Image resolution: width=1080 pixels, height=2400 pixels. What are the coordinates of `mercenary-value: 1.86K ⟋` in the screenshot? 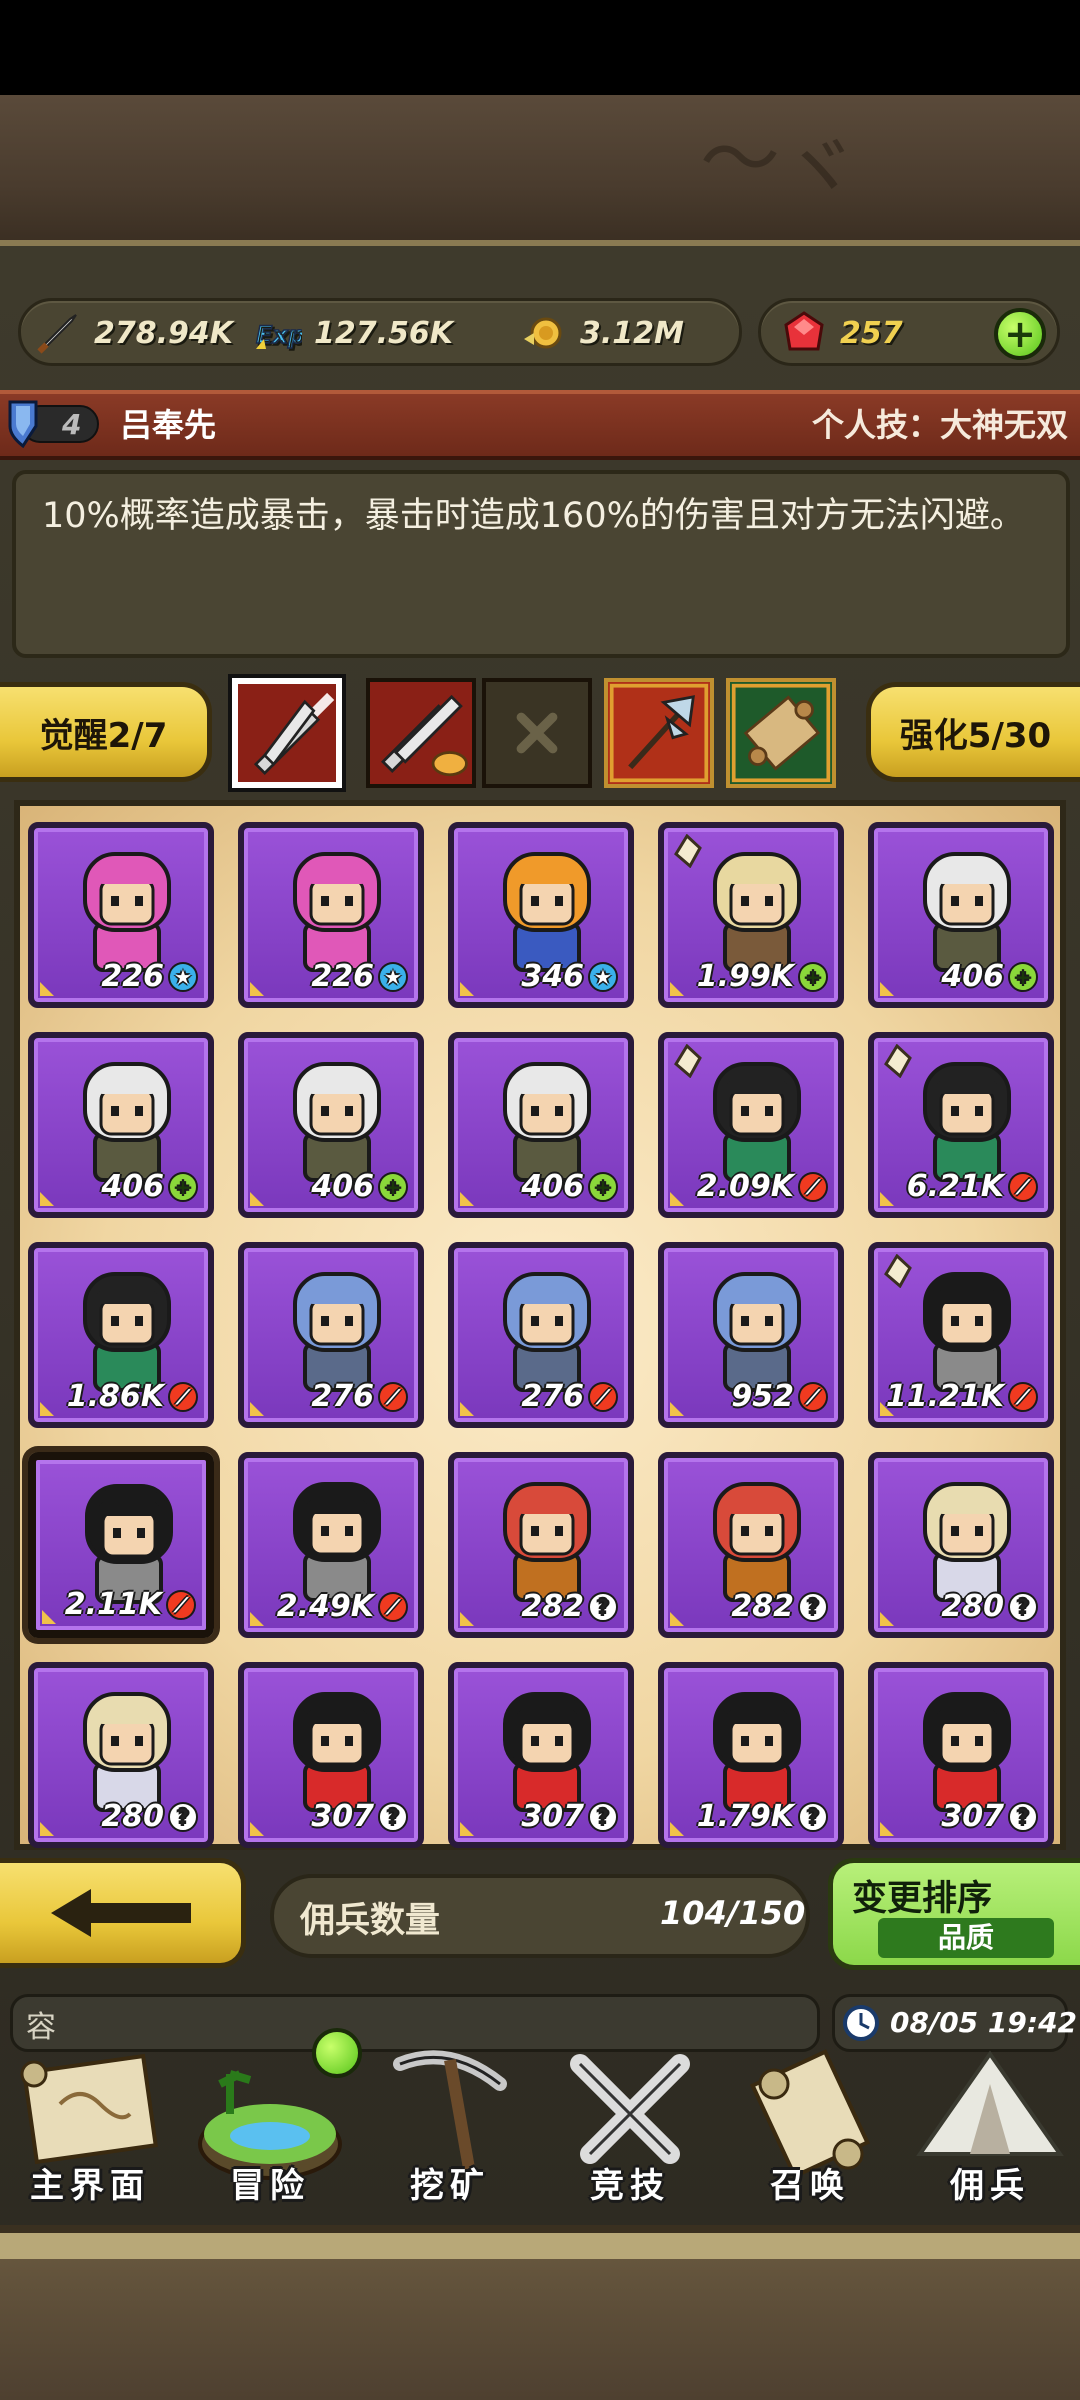 It's located at (132, 1396).